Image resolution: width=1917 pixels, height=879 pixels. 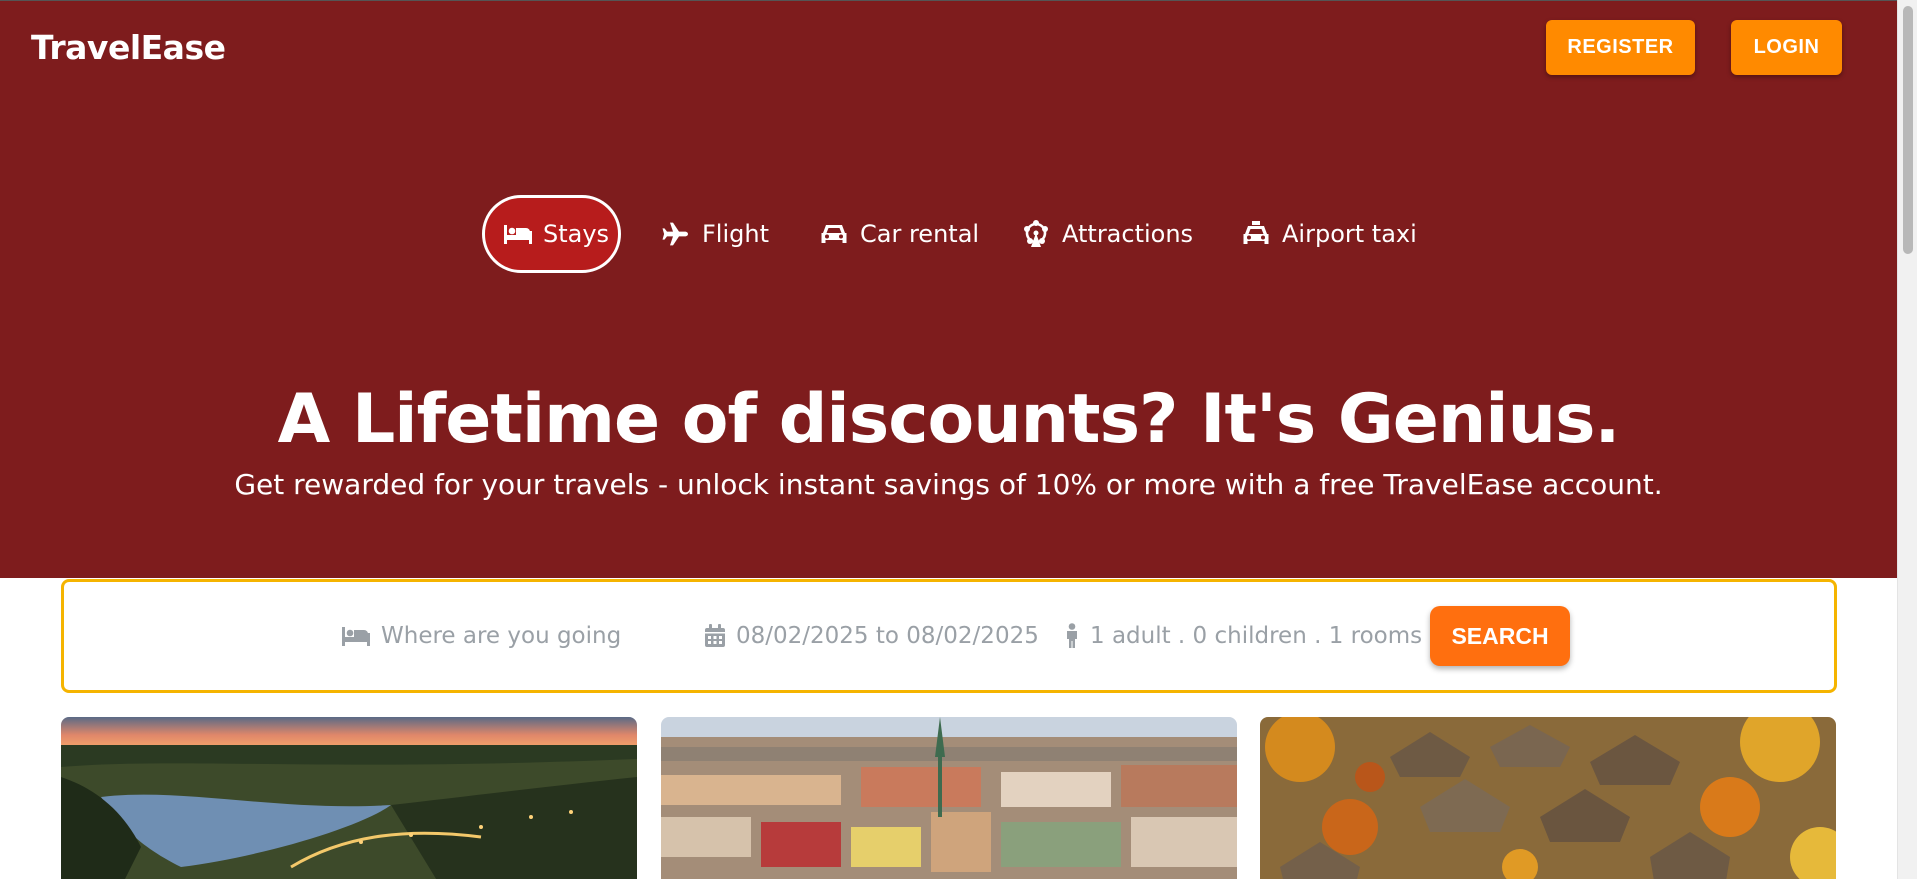 I want to click on plane-icon, so click(x=676, y=234).